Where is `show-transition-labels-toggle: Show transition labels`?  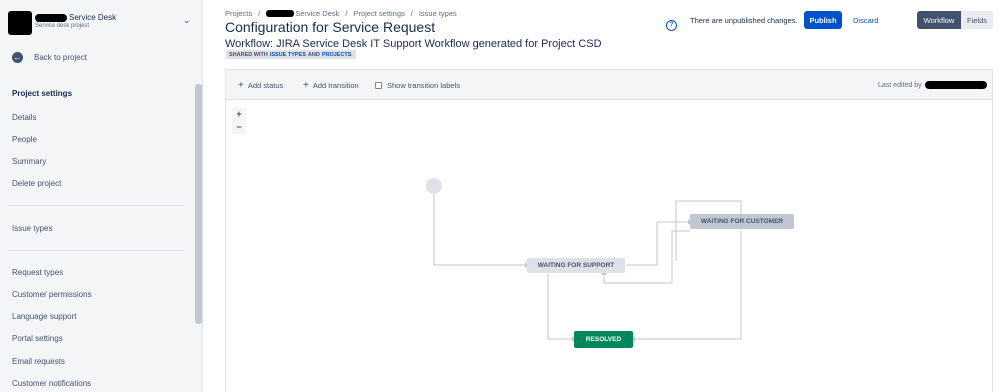
show-transition-labels-toggle: Show transition labels is located at coordinates (417, 85).